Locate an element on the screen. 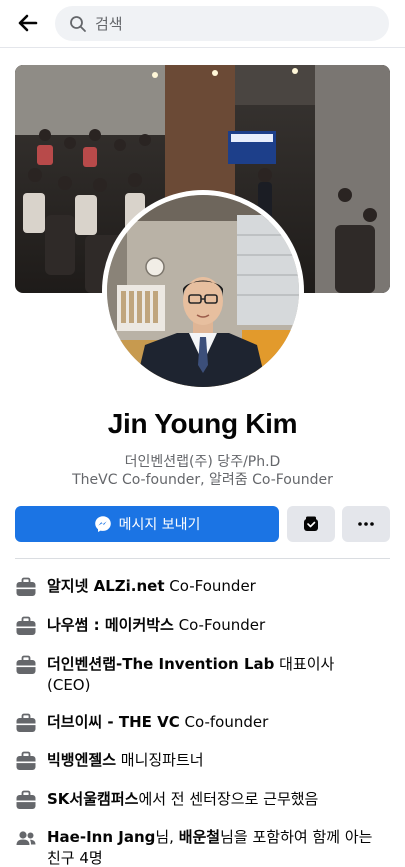  intro-item-bold: 빅뱅엔젤스 is located at coordinates (82, 760).